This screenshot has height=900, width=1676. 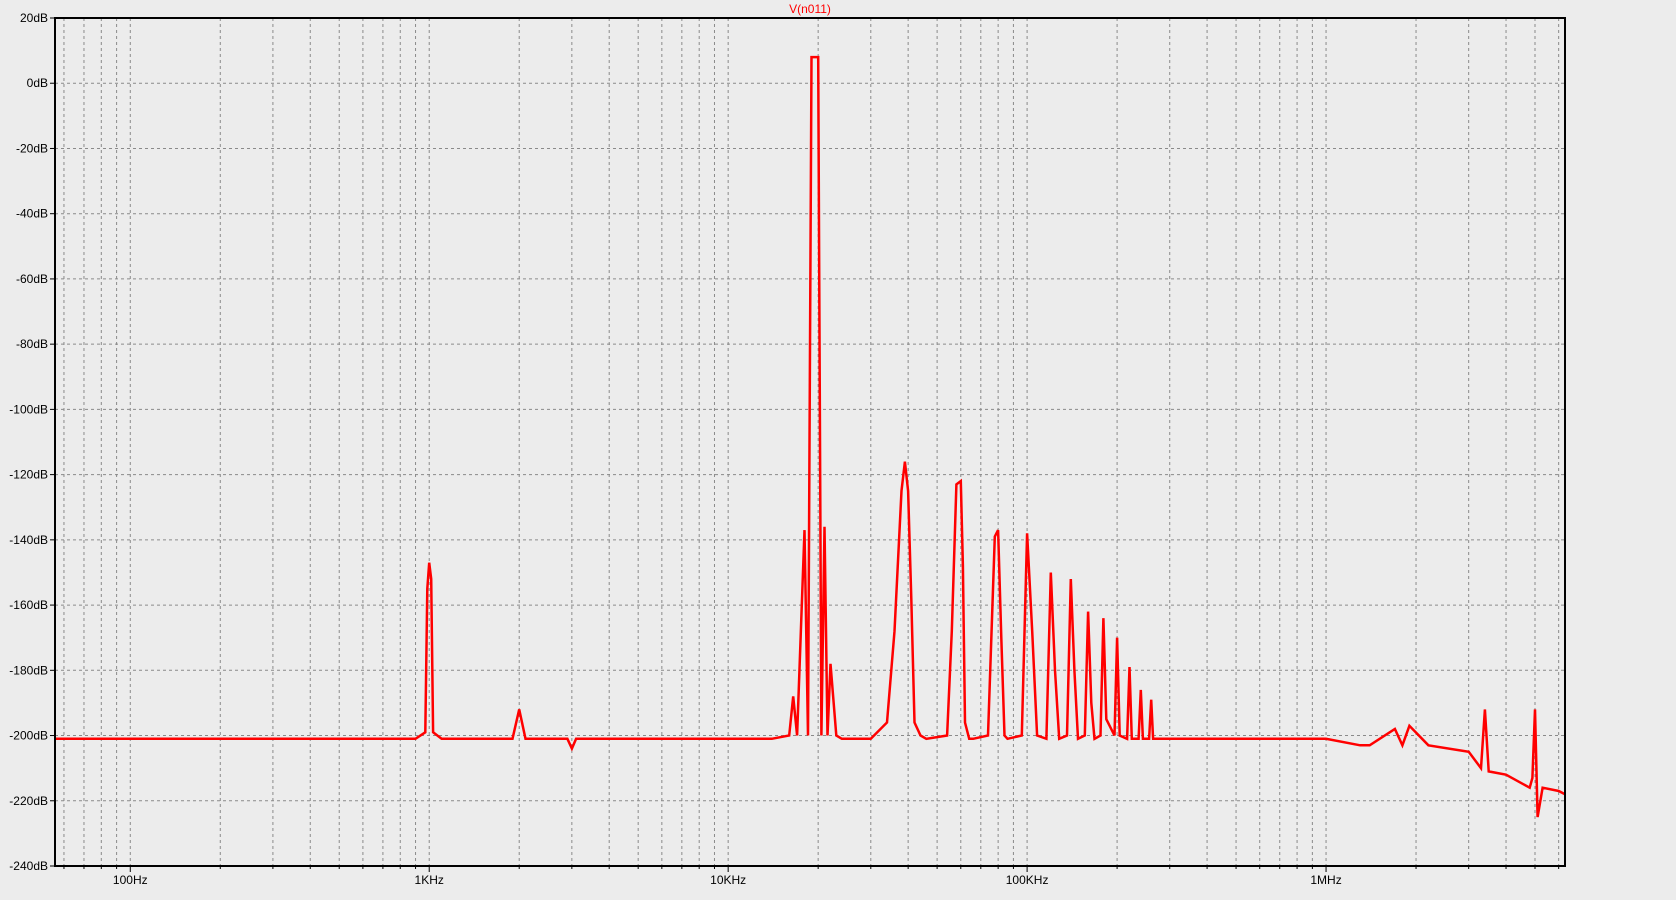 I want to click on y-tick-label: -120dB, so click(x=28, y=475).